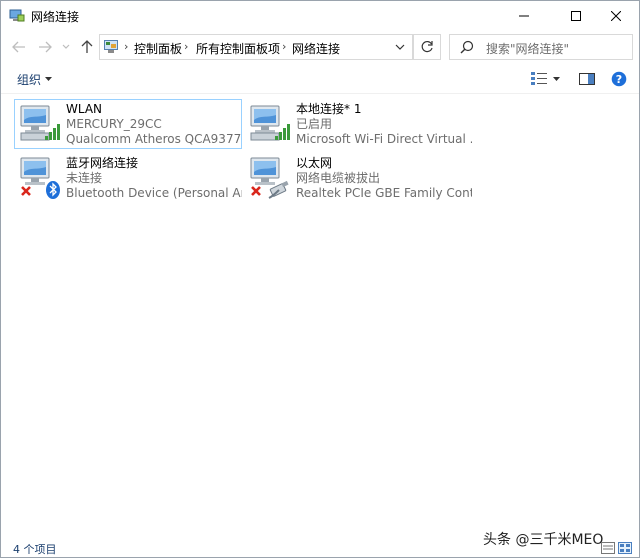  I want to click on organize-menu-button: 组织, so click(35, 79).